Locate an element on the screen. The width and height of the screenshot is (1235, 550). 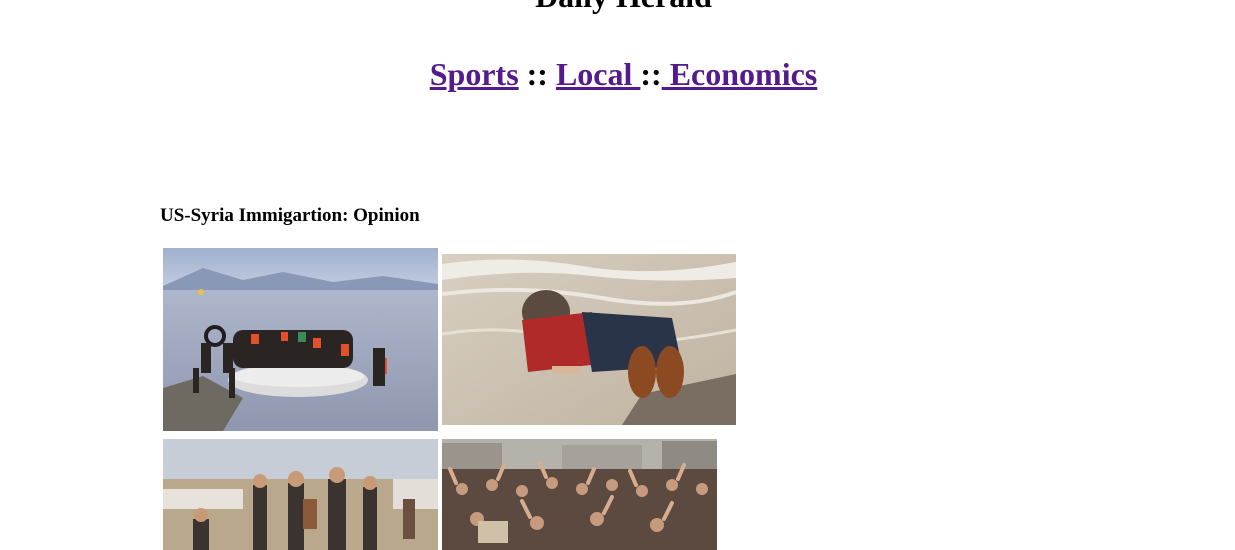
nav-link-local: Local is located at coordinates (598, 74).